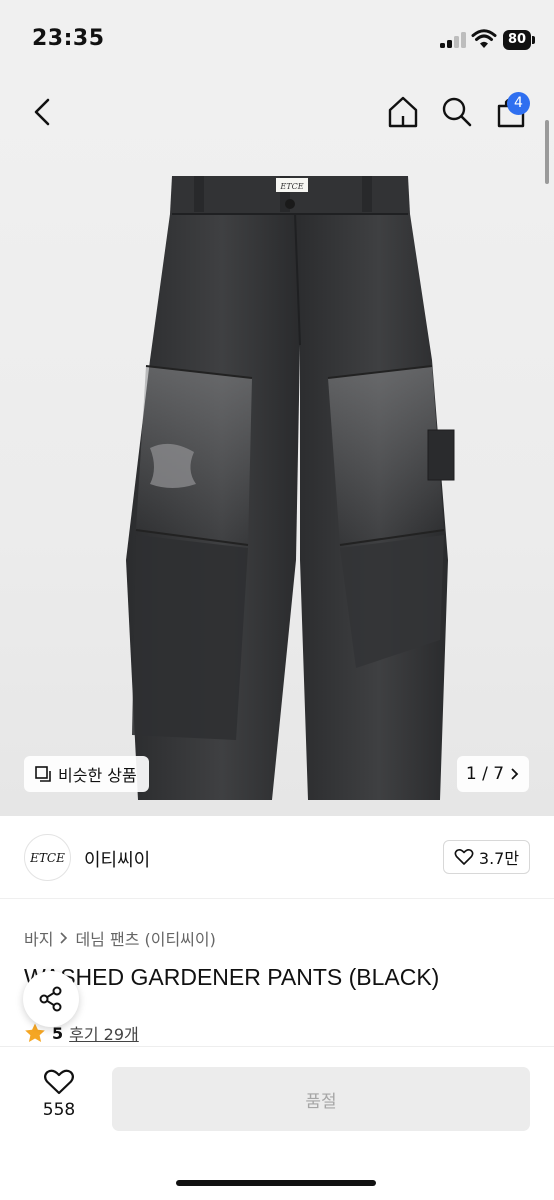 This screenshot has height=1200, width=554. Describe the element at coordinates (47, 857) in the screenshot. I see `brand-logo: ETCE` at that location.